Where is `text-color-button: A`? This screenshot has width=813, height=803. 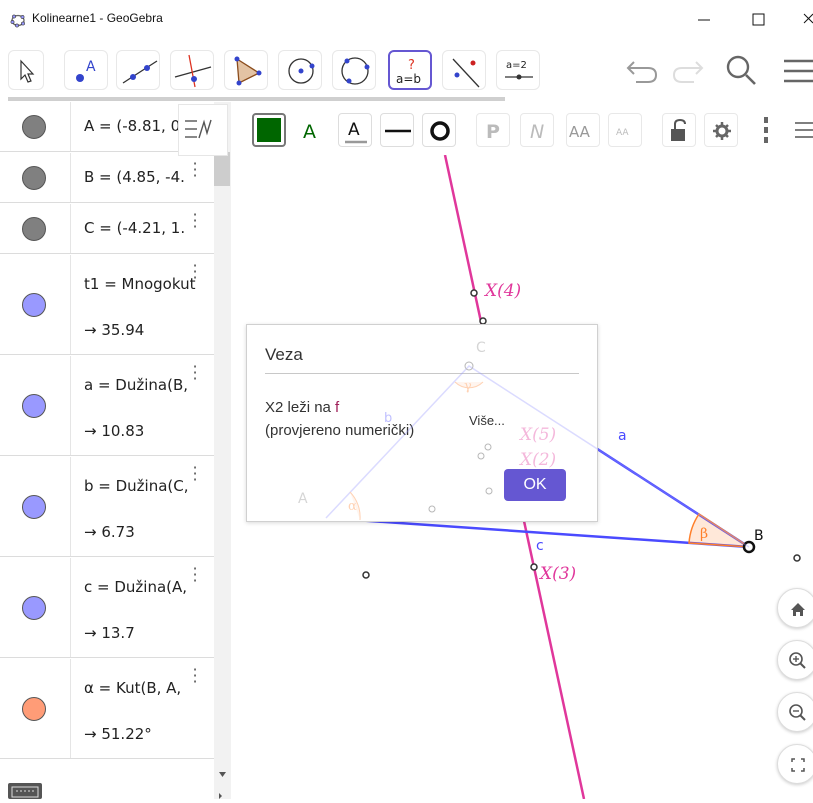
text-color-button: A is located at coordinates (311, 130).